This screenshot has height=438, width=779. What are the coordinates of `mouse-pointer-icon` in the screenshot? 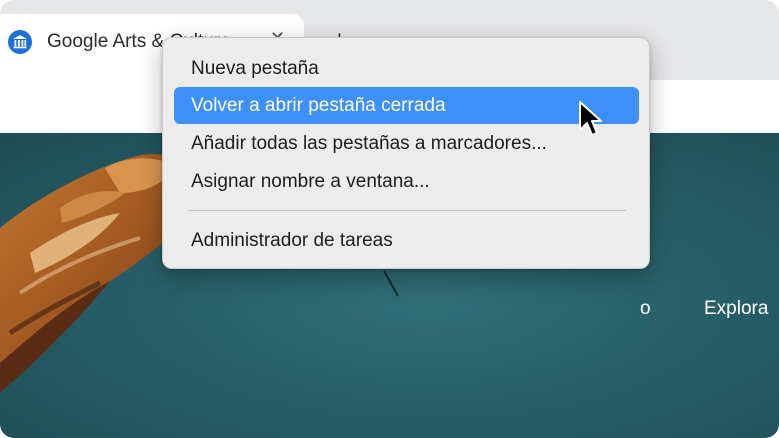 It's located at (590, 118).